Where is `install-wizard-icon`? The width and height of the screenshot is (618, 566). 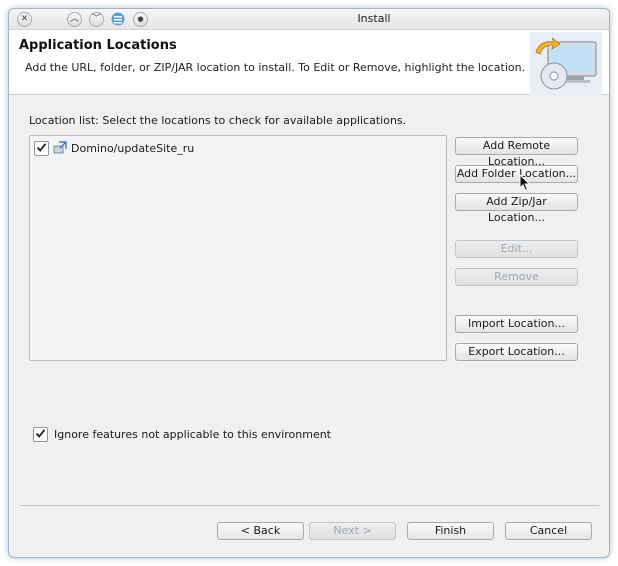
install-wizard-icon is located at coordinates (566, 64).